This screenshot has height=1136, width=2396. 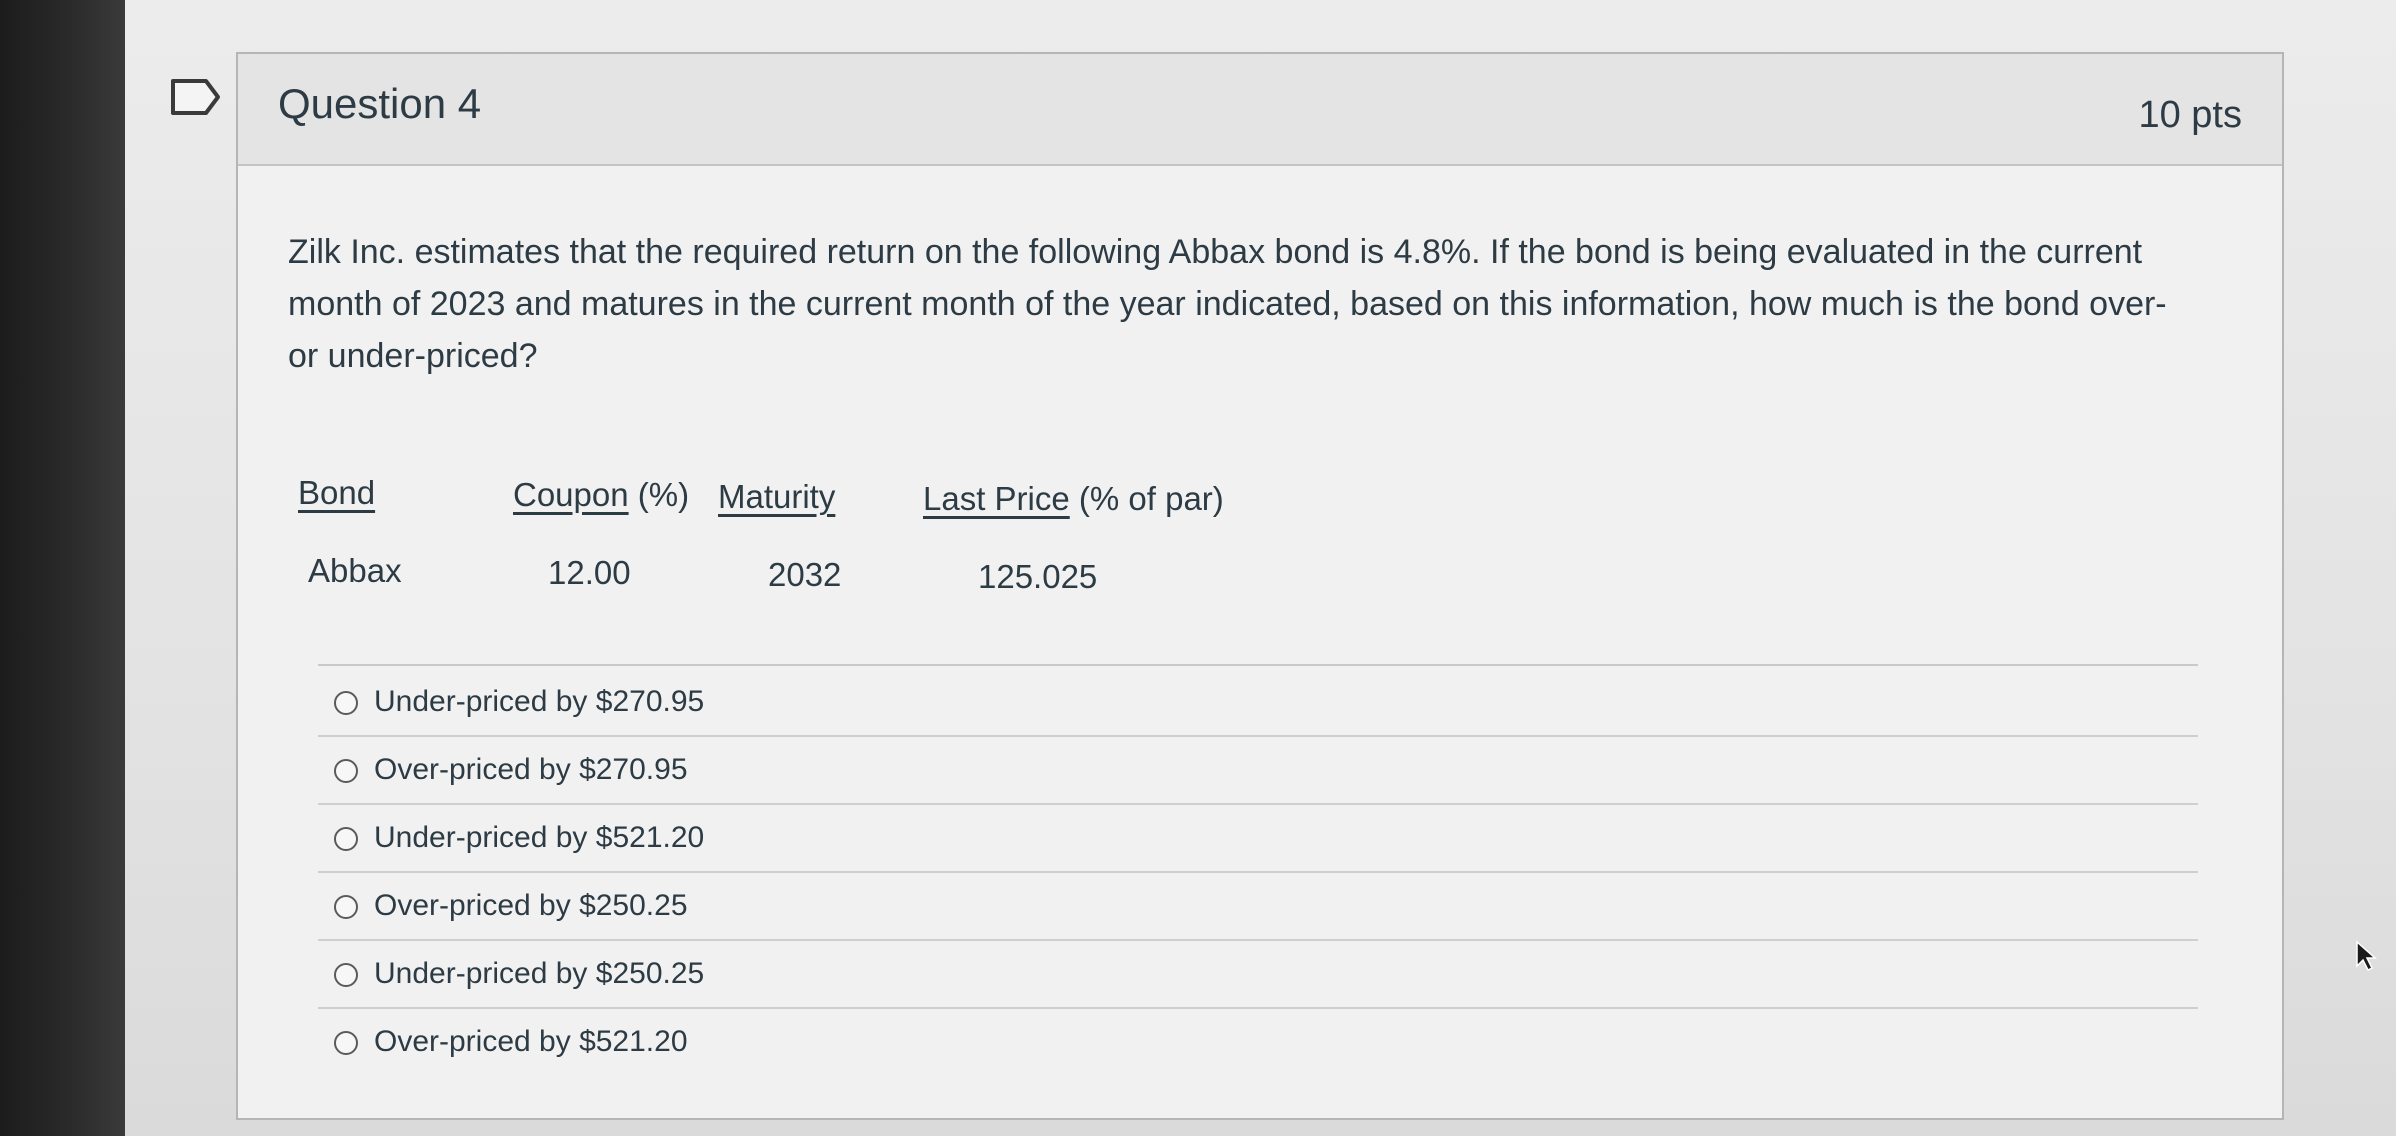 I want to click on answer-option: Under-priced by $270.95, so click(x=1258, y=703).